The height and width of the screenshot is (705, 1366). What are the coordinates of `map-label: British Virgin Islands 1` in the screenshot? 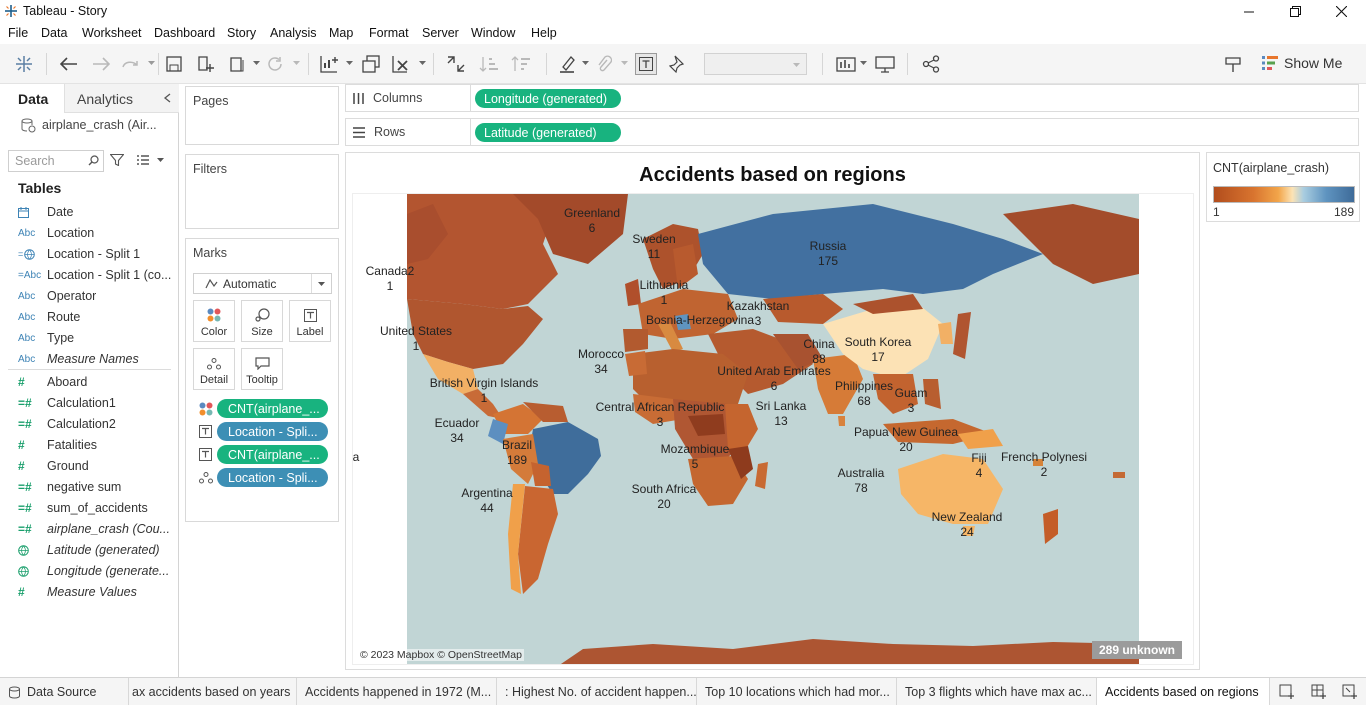 It's located at (484, 391).